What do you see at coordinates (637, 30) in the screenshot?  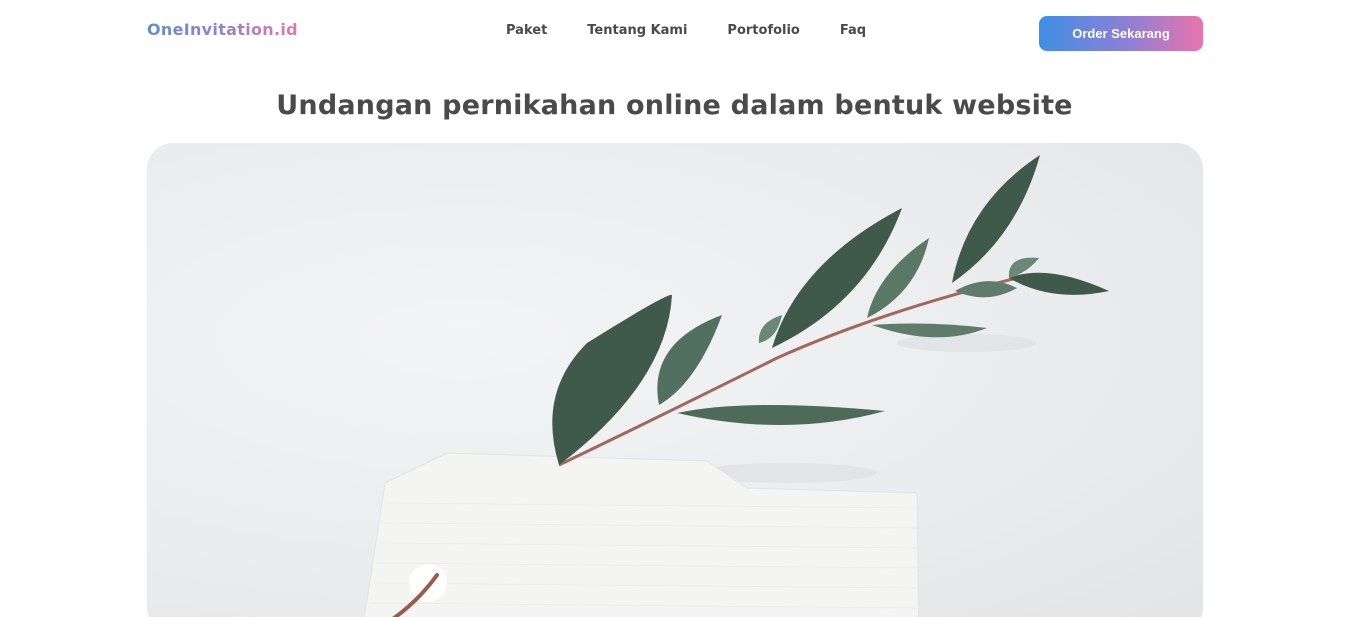 I see `nav-link-tentang-kami: Tentang Kami` at bounding box center [637, 30].